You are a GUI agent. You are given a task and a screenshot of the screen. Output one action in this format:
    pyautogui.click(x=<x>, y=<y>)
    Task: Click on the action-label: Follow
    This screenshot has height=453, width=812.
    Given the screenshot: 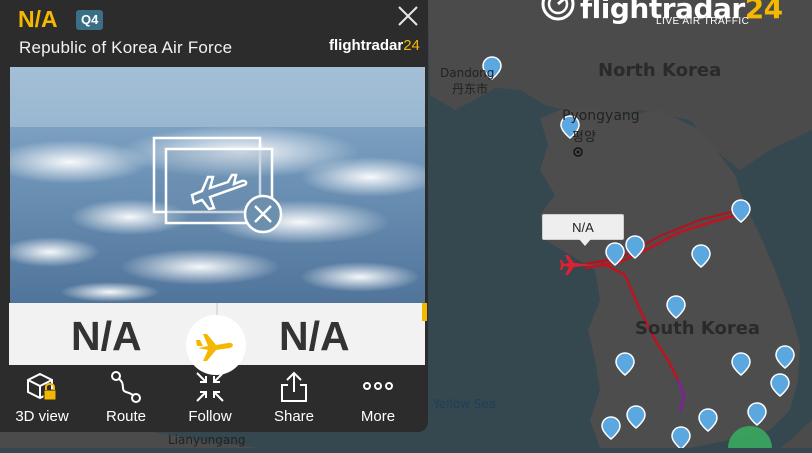 What is the action you would take?
    pyautogui.click(x=210, y=416)
    